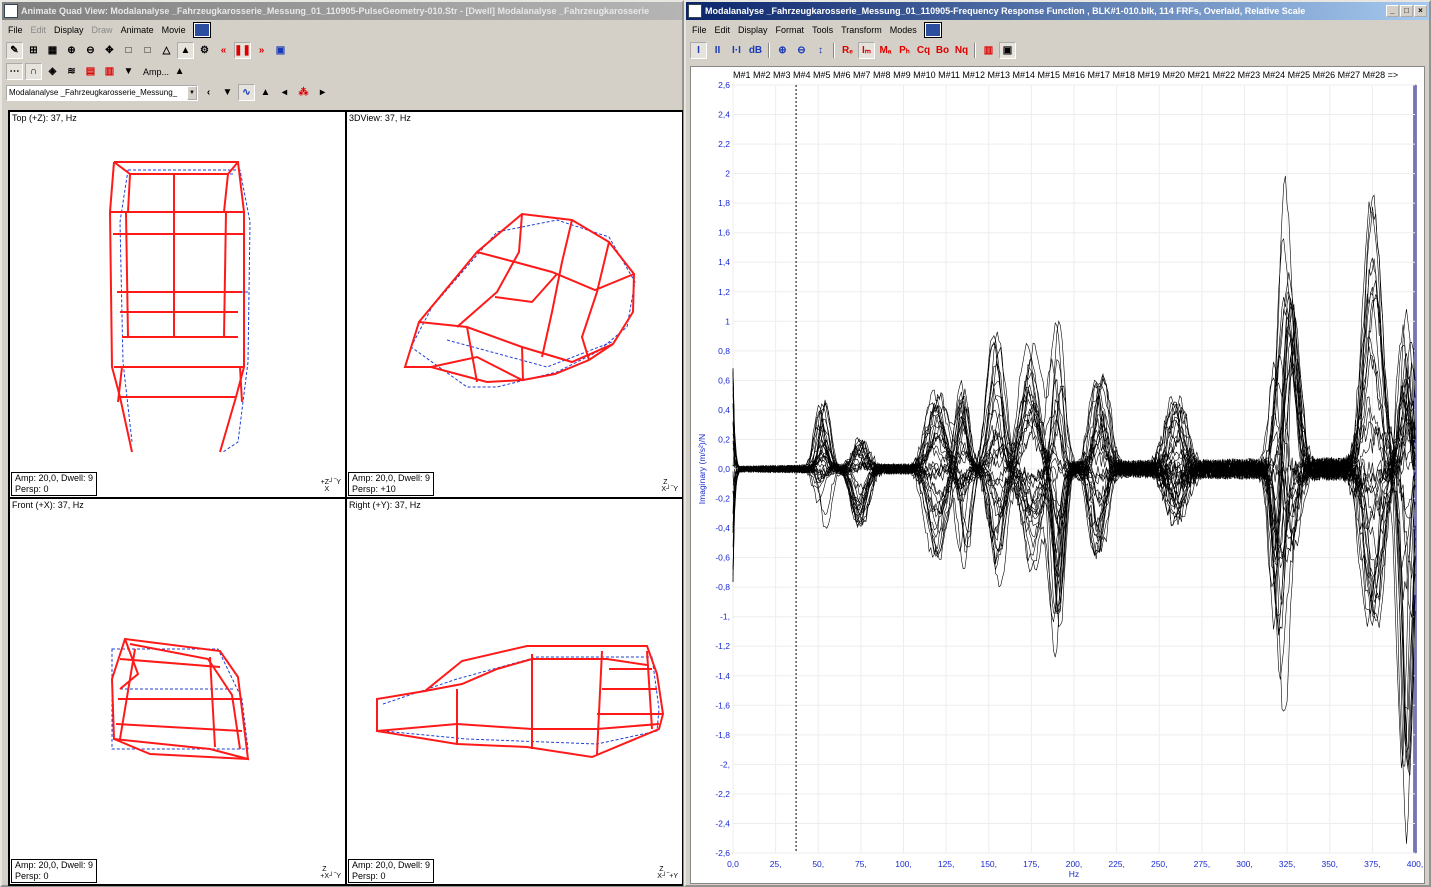  I want to click on pan-icon: ✥, so click(109, 50).